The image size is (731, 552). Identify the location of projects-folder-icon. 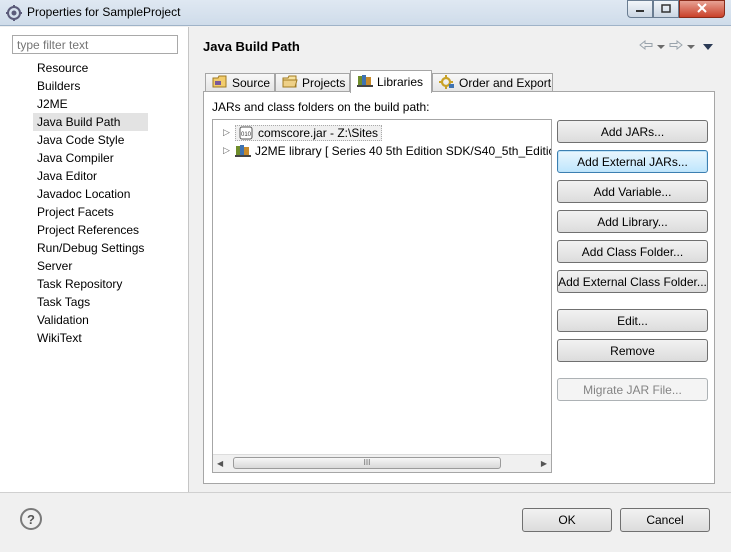
(290, 83).